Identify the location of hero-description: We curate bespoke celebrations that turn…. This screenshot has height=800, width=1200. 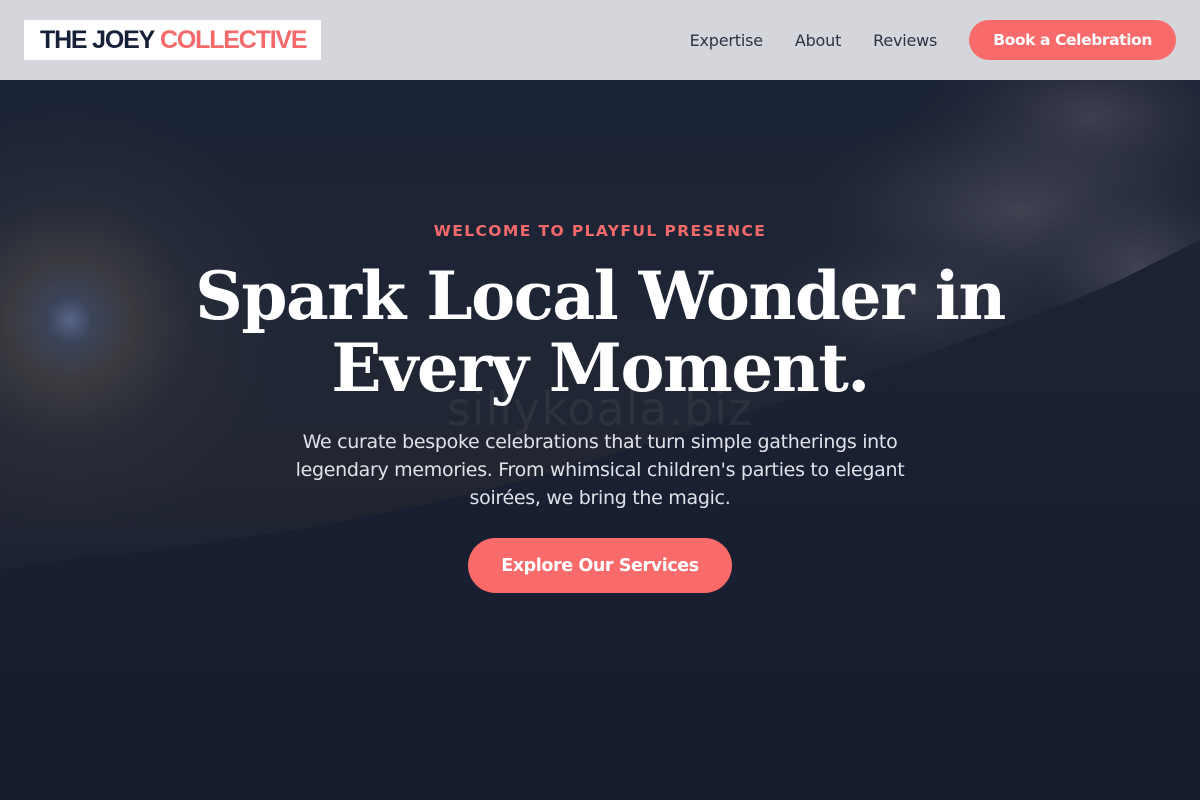
(600, 470).